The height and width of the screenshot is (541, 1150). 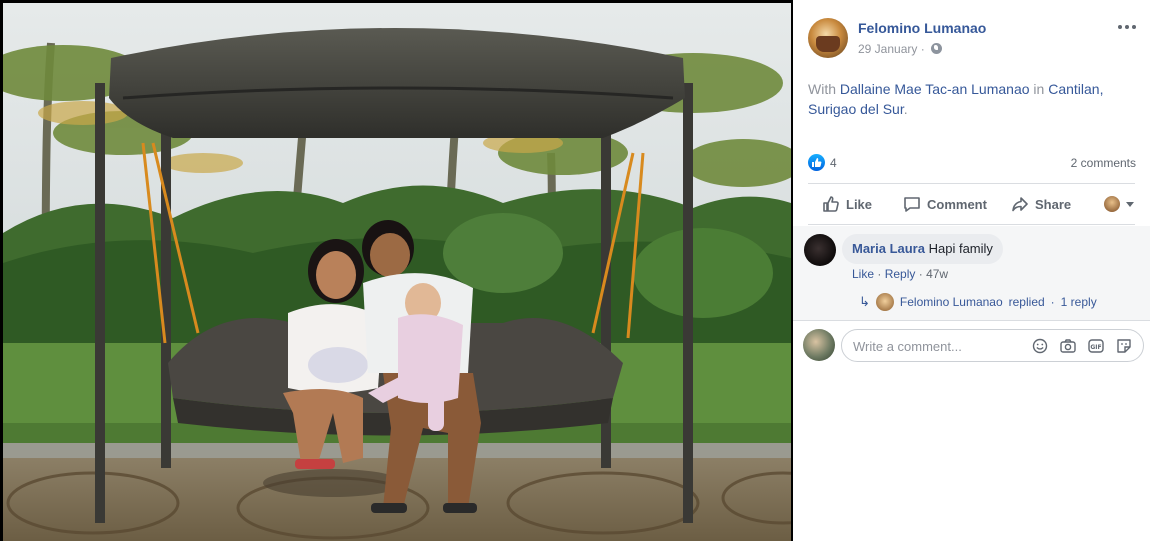 What do you see at coordinates (828, 38) in the screenshot?
I see `author-avatar` at bounding box center [828, 38].